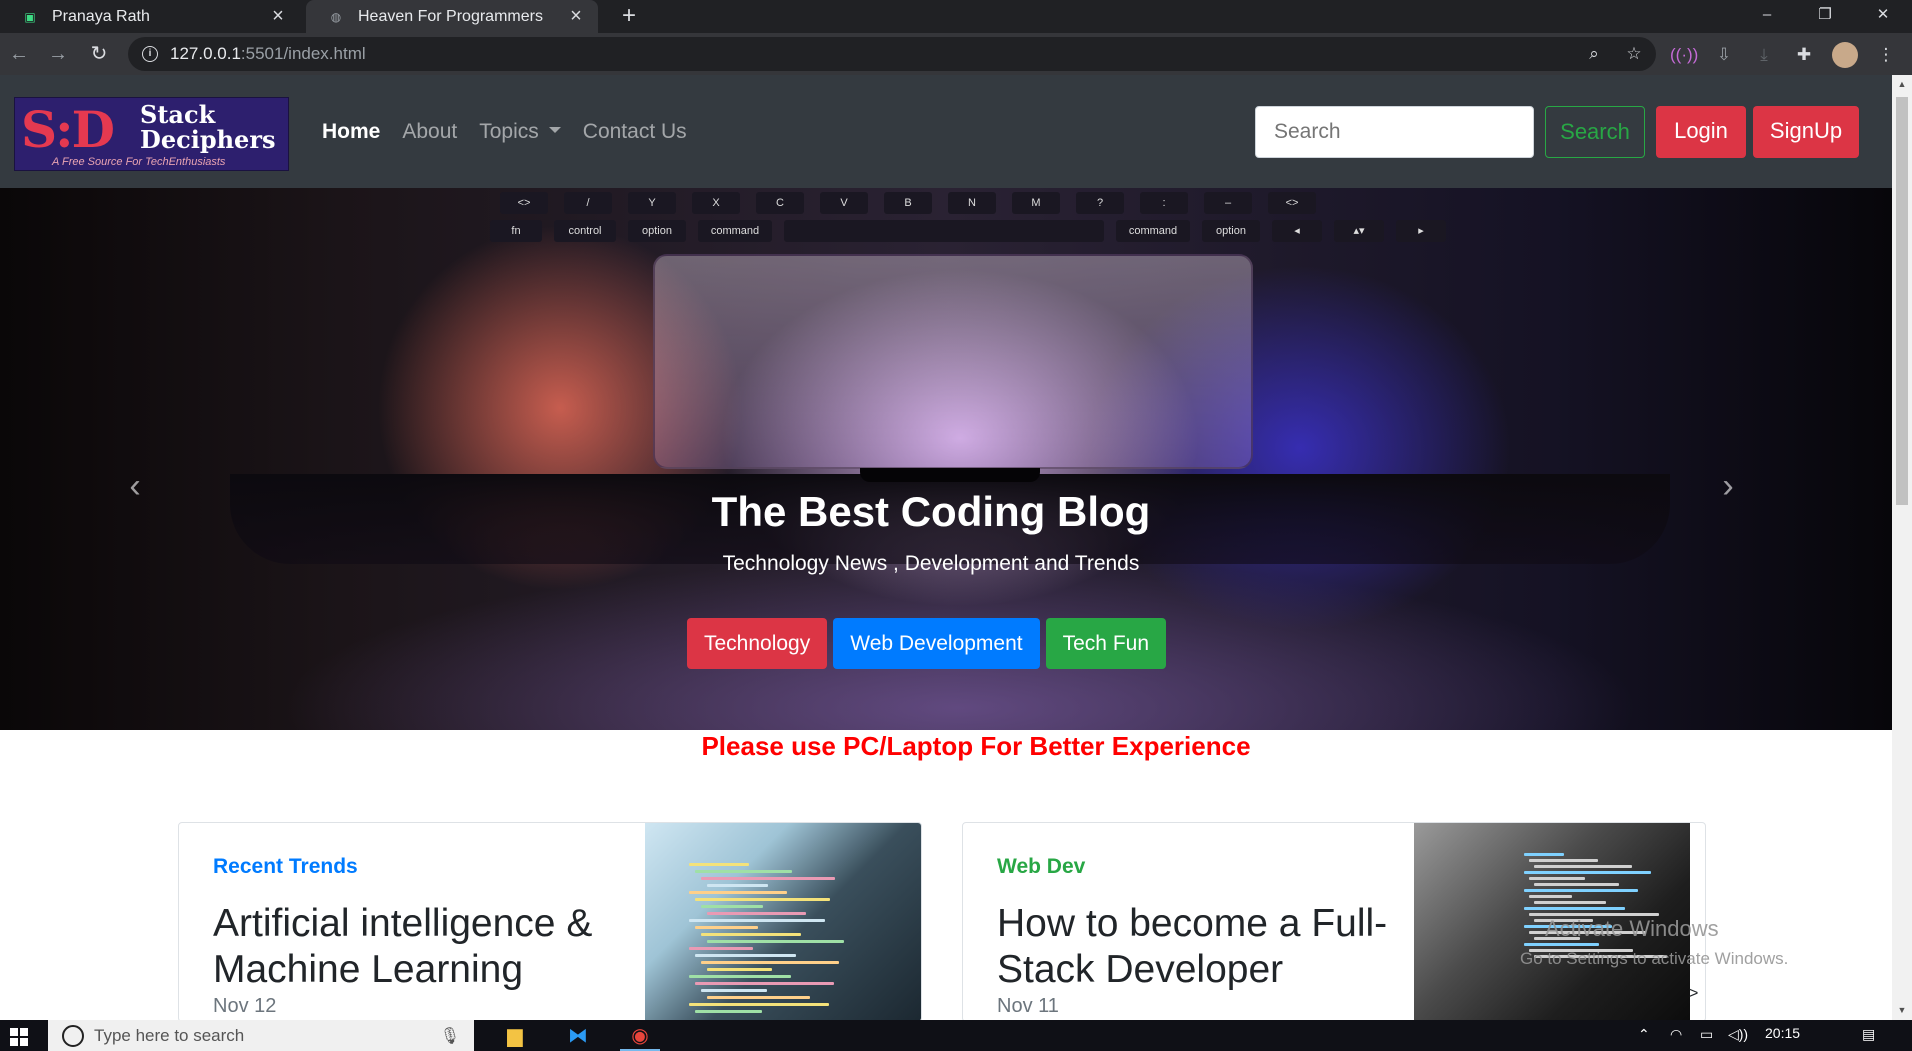 This screenshot has width=1912, height=1051. I want to click on web-development-button: Web Development, so click(936, 643).